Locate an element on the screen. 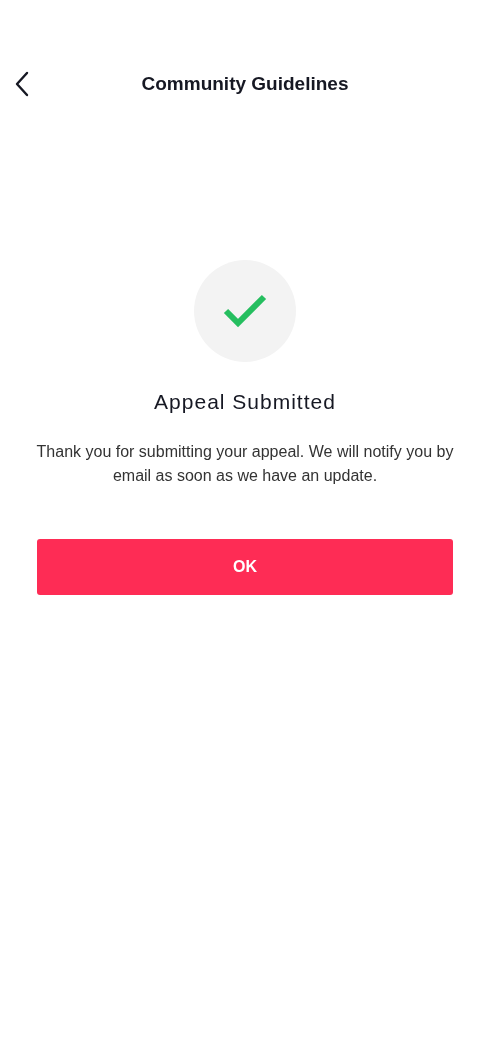 The height and width of the screenshot is (1041, 490). status-message: Thank you for submitting your appeal. We will notify you by email as soon as we have an update. is located at coordinates (245, 464).